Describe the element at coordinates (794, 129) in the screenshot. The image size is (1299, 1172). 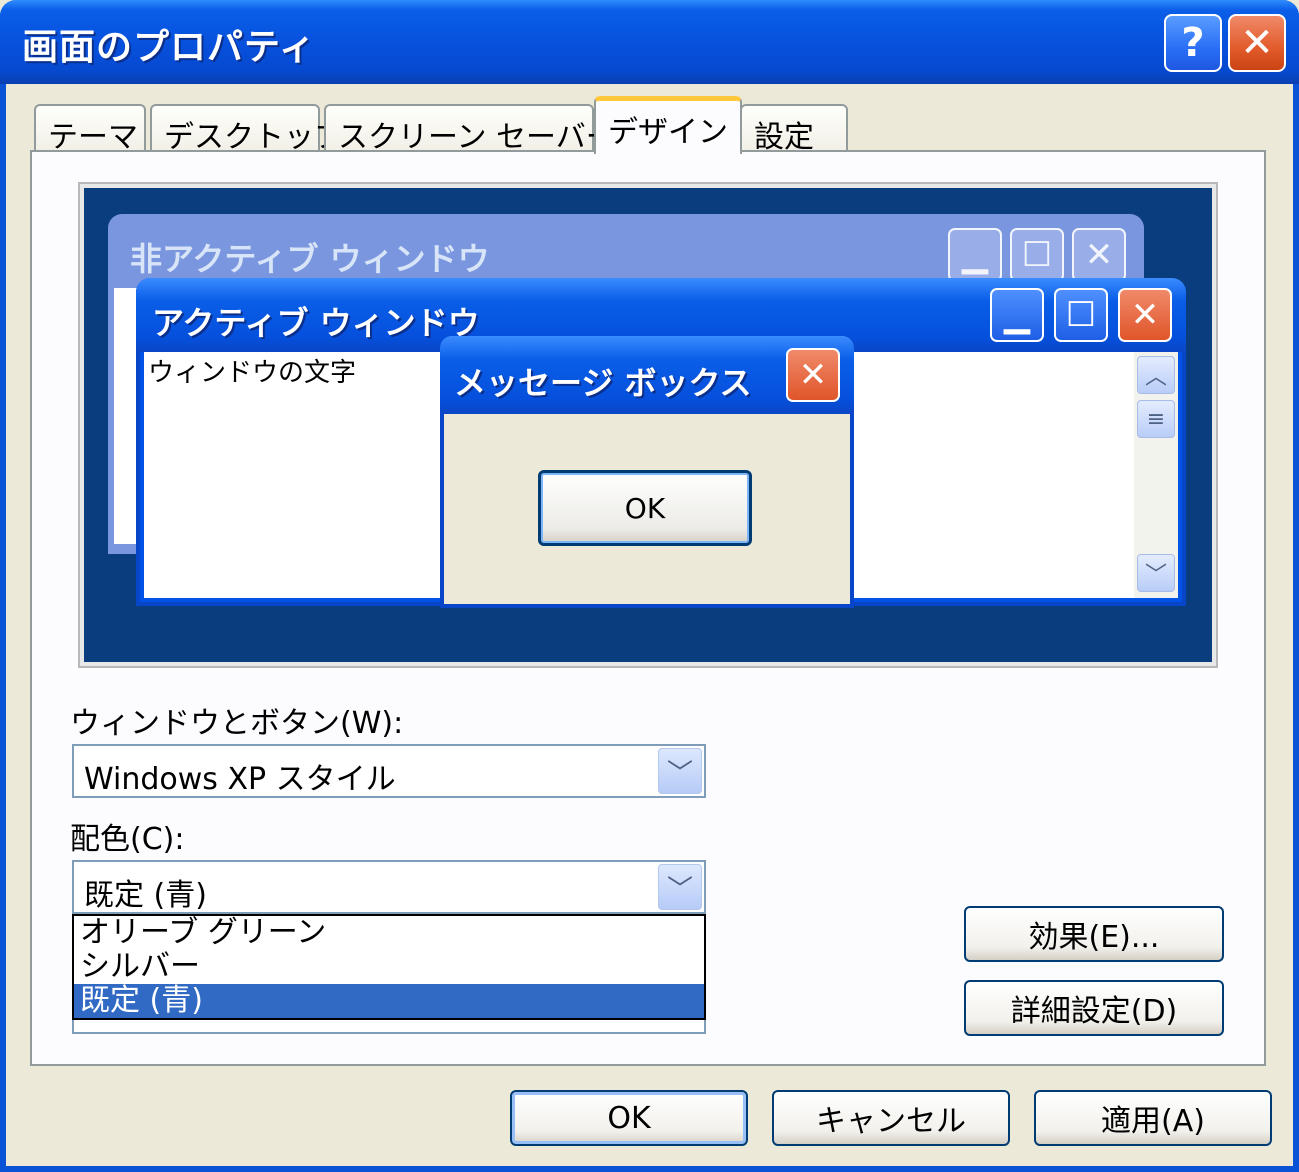
I see `tab-settings: 設定` at that location.